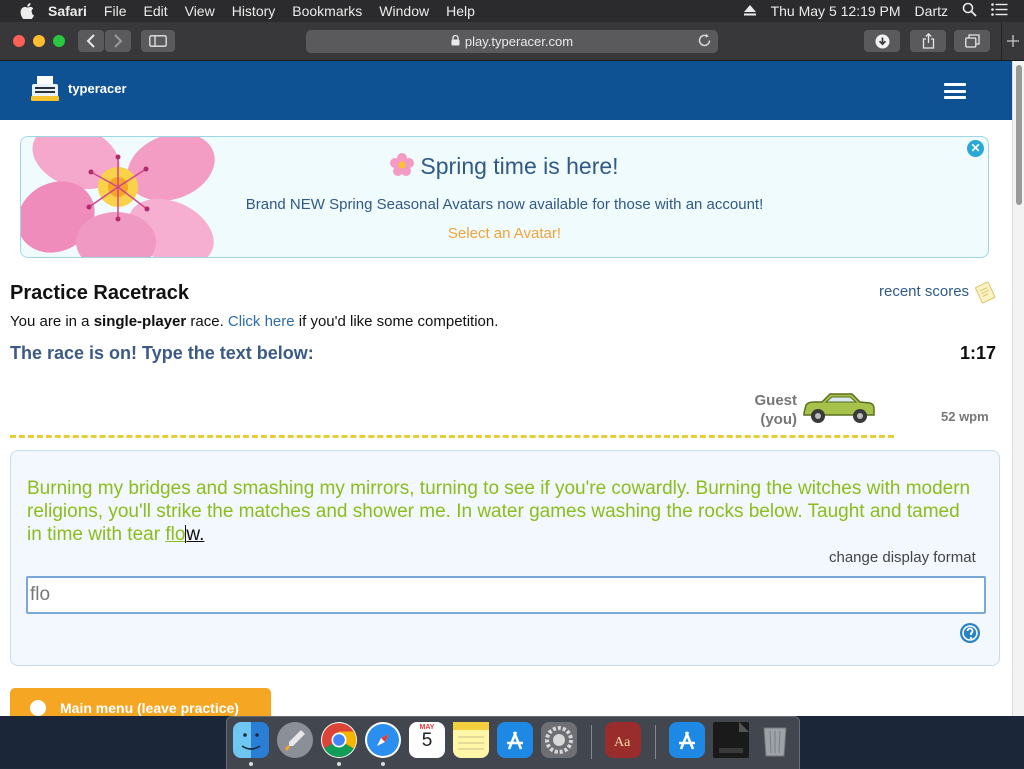  I want to click on menu-bookmarks: Bookmarks, so click(327, 11).